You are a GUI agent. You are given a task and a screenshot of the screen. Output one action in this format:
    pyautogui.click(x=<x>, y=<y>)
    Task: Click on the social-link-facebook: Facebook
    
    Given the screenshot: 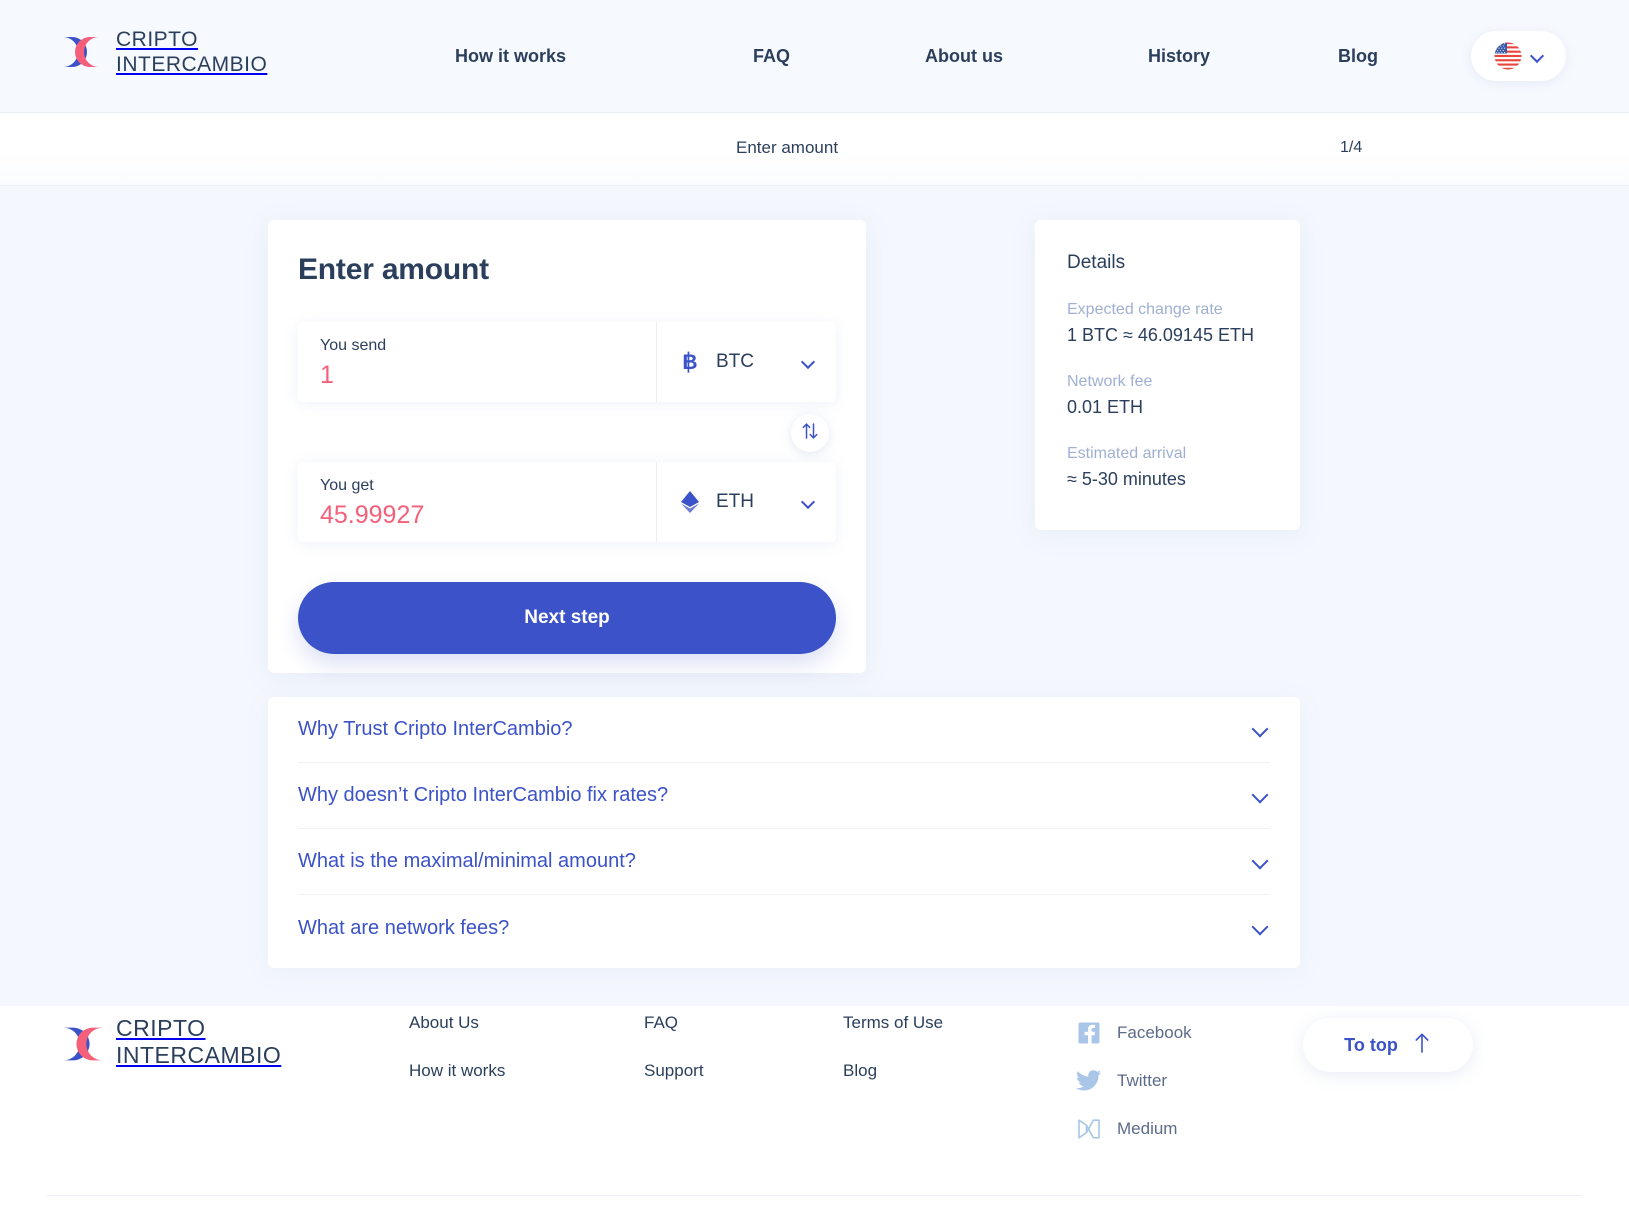 What is the action you would take?
    pyautogui.click(x=1134, y=1033)
    